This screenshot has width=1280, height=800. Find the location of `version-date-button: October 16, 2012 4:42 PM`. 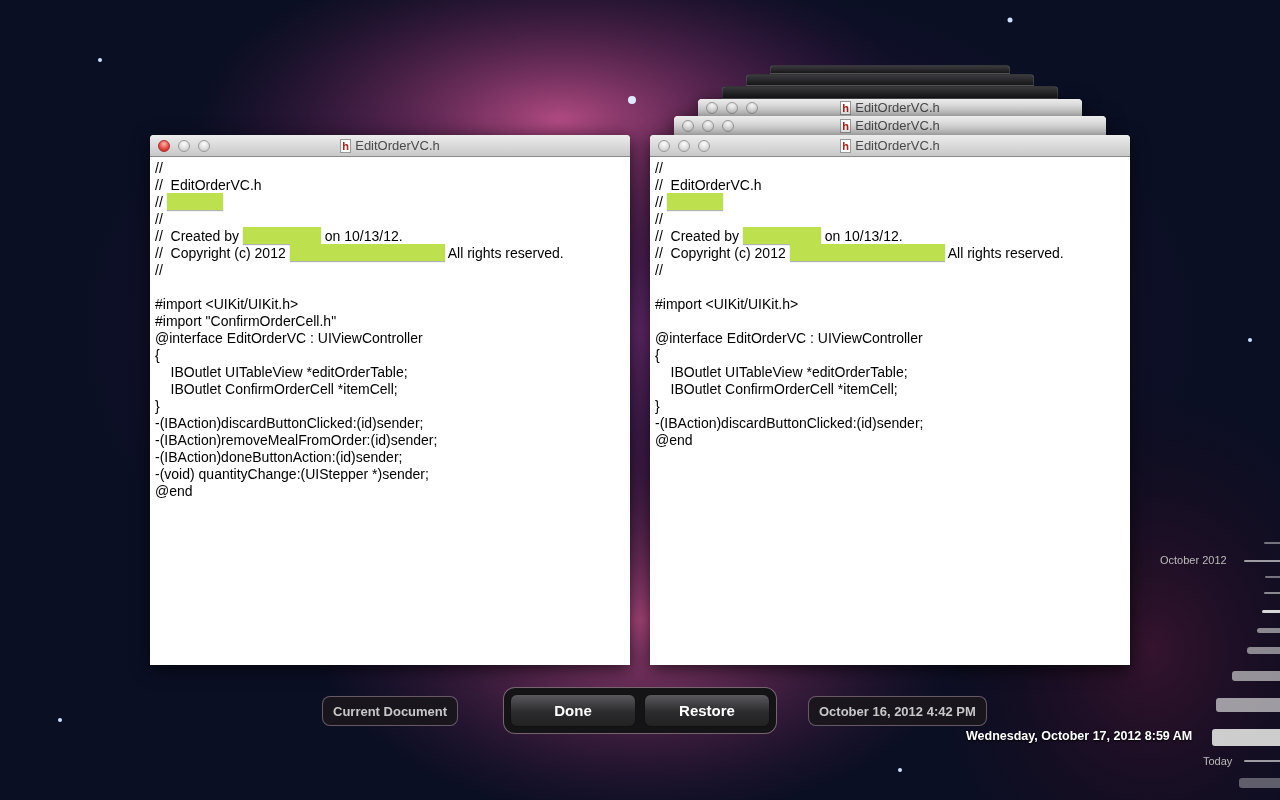

version-date-button: October 16, 2012 4:42 PM is located at coordinates (897, 711).